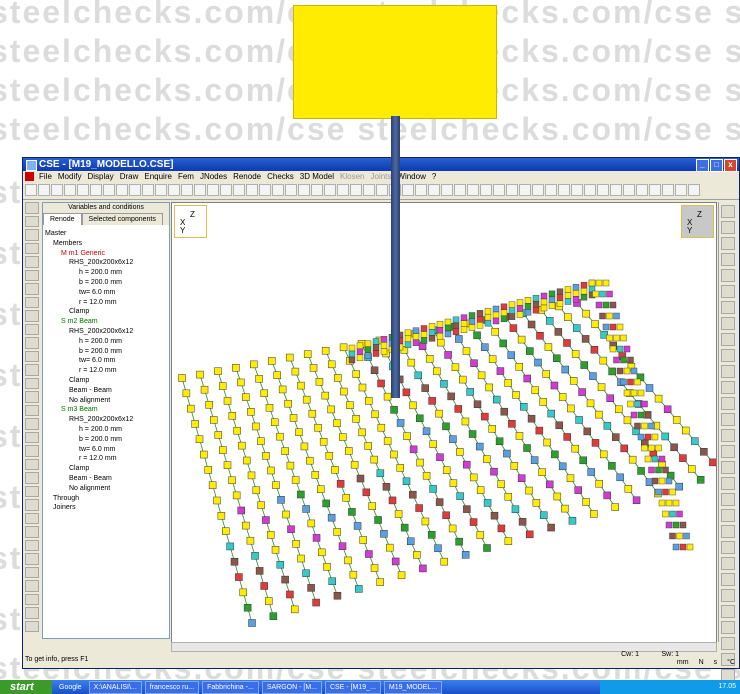  I want to click on tab-renode: Renode, so click(62, 219).